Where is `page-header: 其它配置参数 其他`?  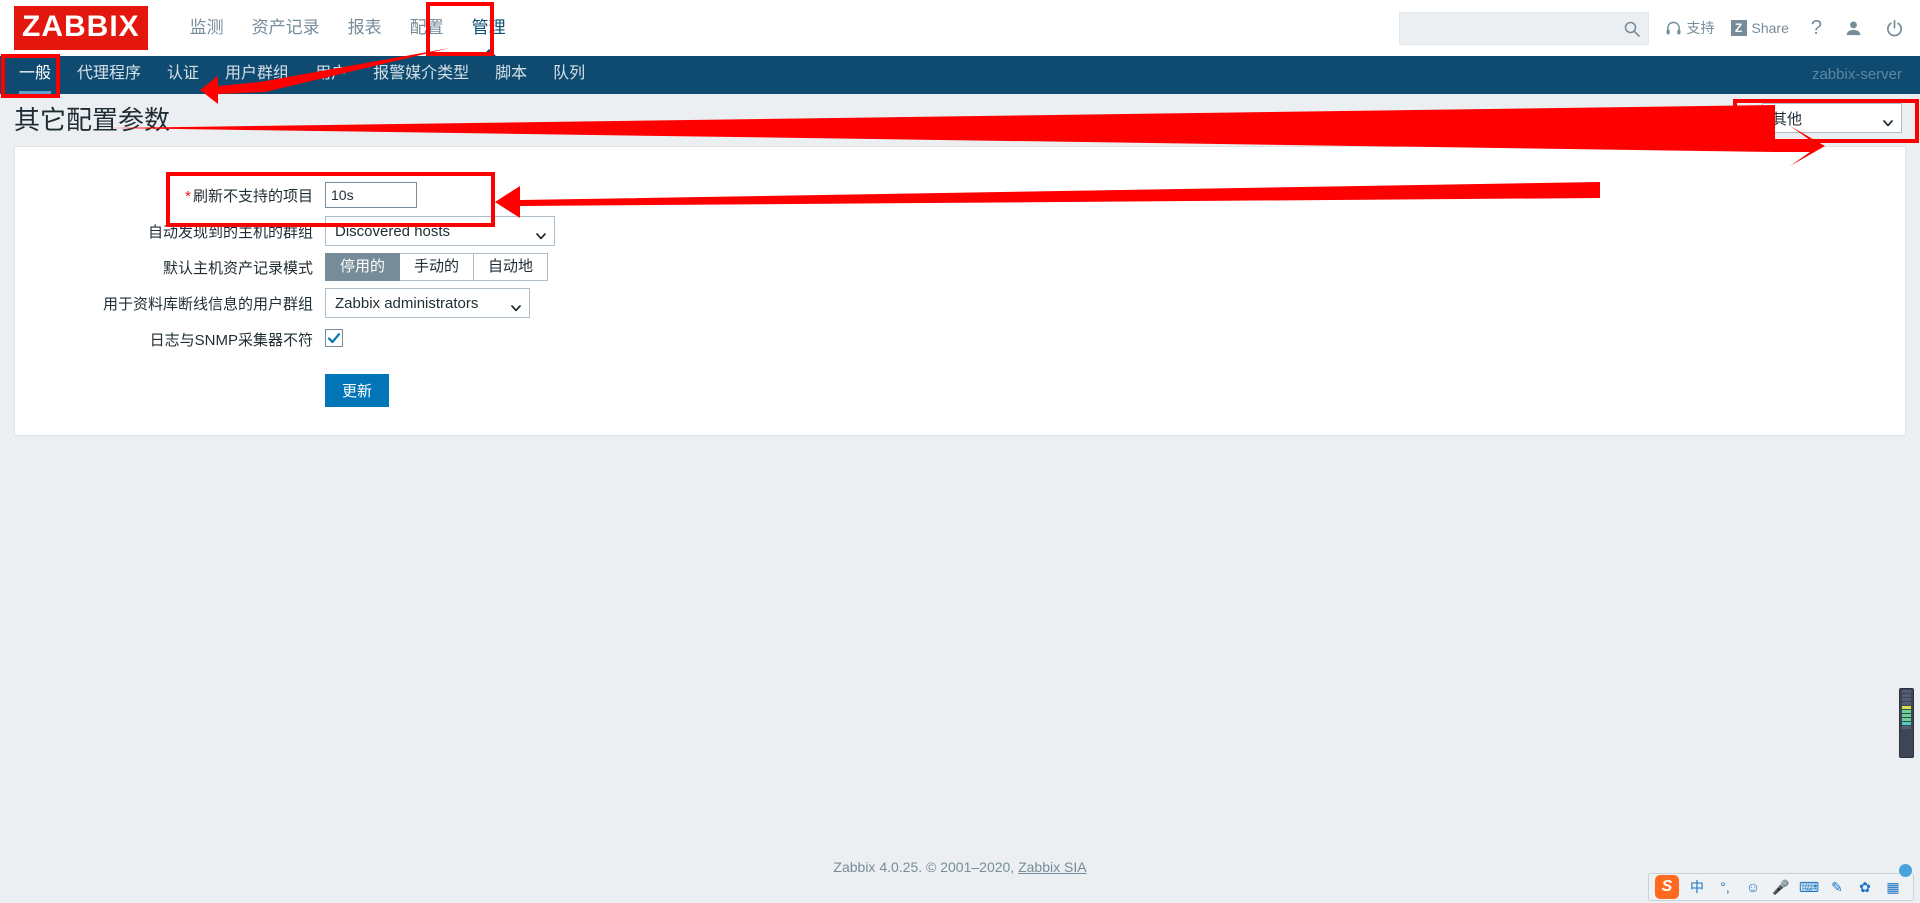
page-header: 其它配置参数 其他 is located at coordinates (960, 119).